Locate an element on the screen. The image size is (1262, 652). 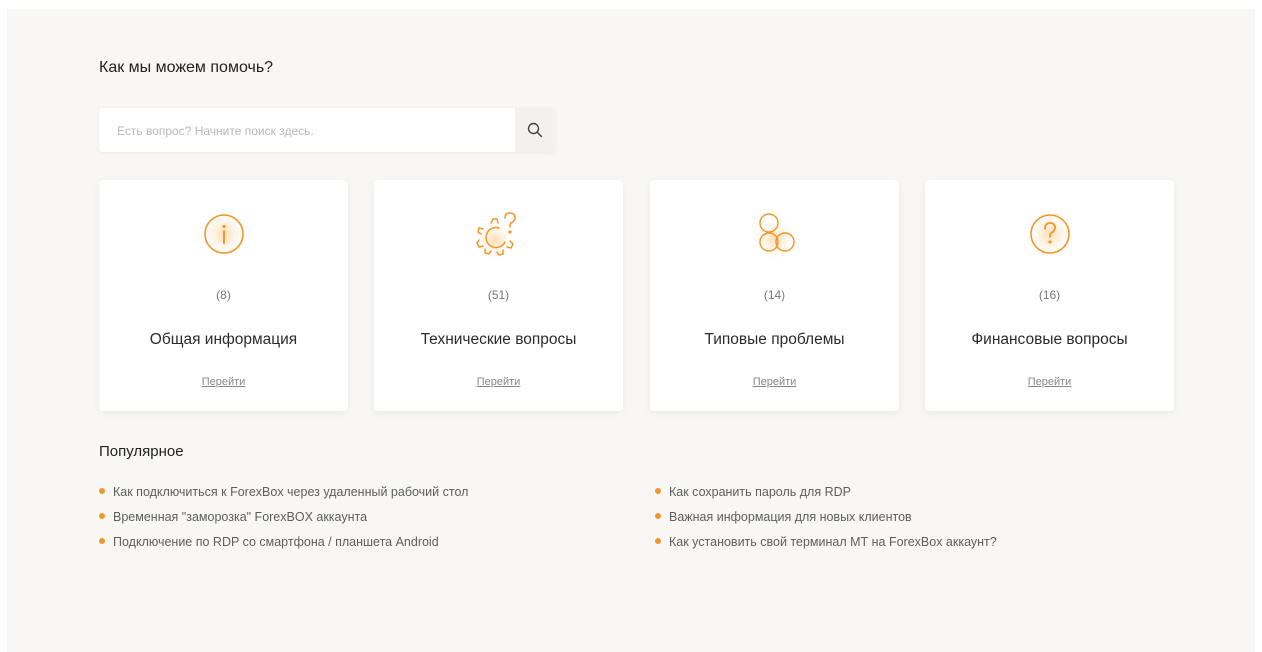
popular-link: Важная информация для новых клиентов is located at coordinates (826, 522).